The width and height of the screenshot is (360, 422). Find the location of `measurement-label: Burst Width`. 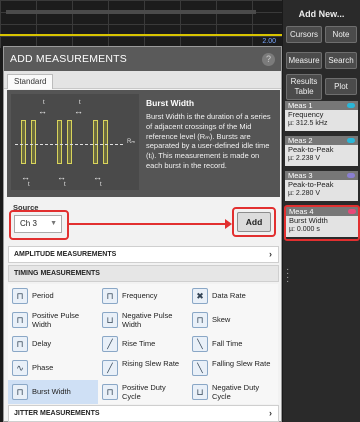

measurement-label: Burst Width is located at coordinates (51, 391).